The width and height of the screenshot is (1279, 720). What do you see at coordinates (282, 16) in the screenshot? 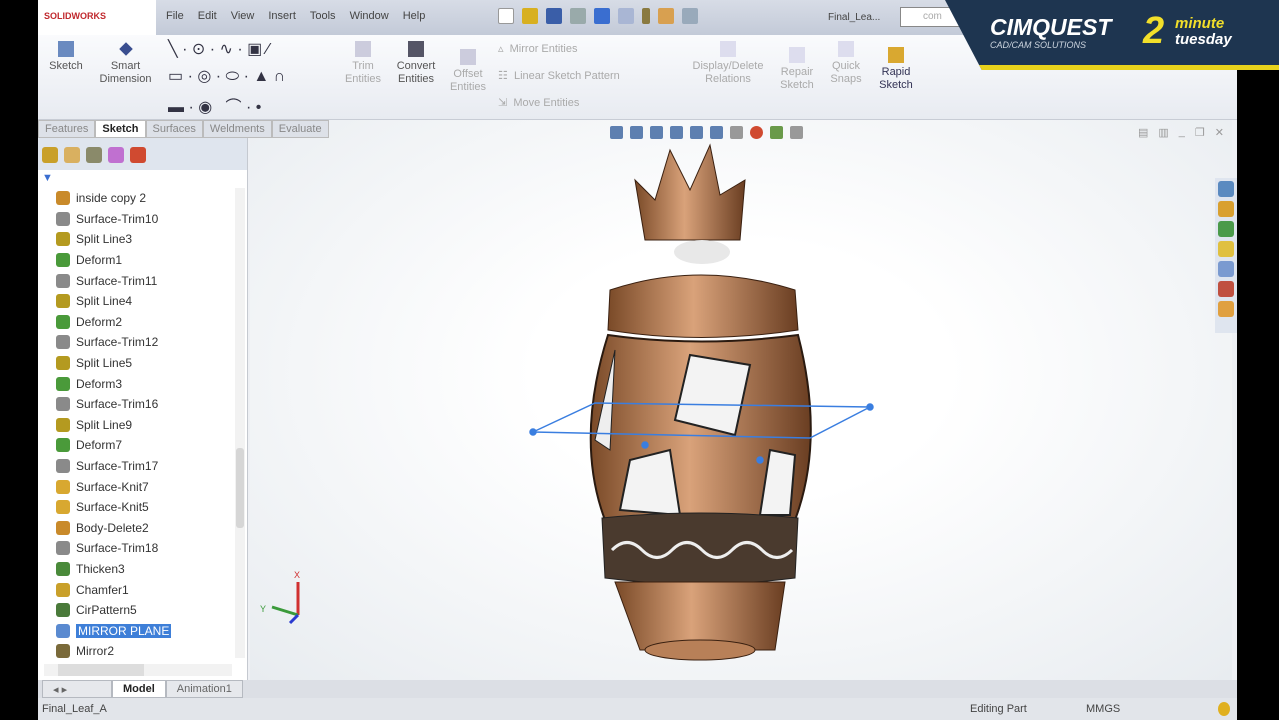
I see `menu-insert: Insert` at bounding box center [282, 16].